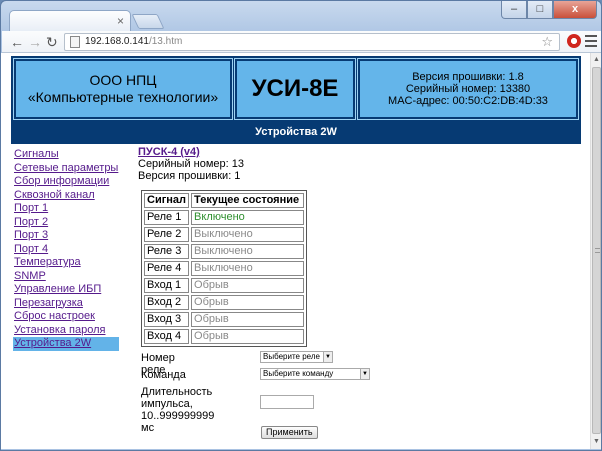 This screenshot has height=451, width=602. I want to click on vertical-scrollbar: ▲ ▼, so click(595, 251).